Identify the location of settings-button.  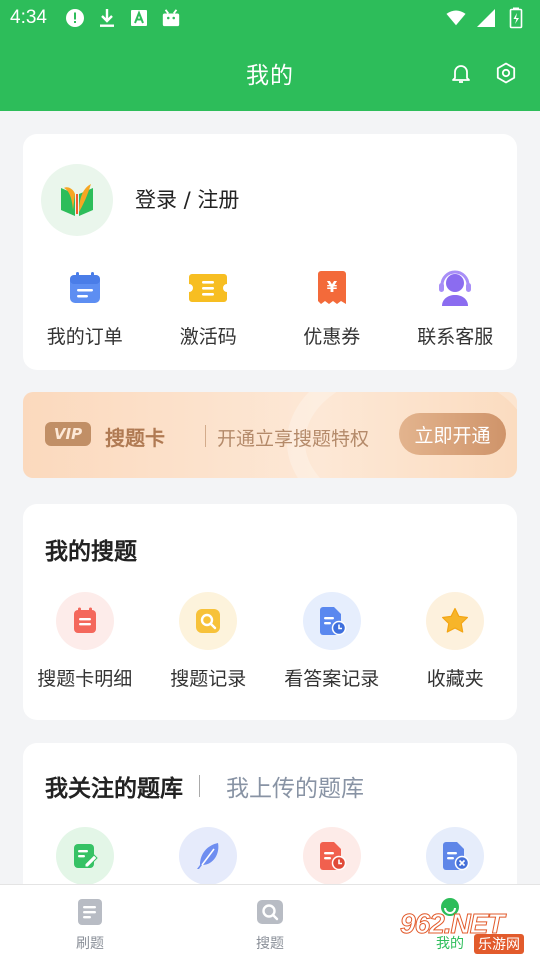
(506, 73).